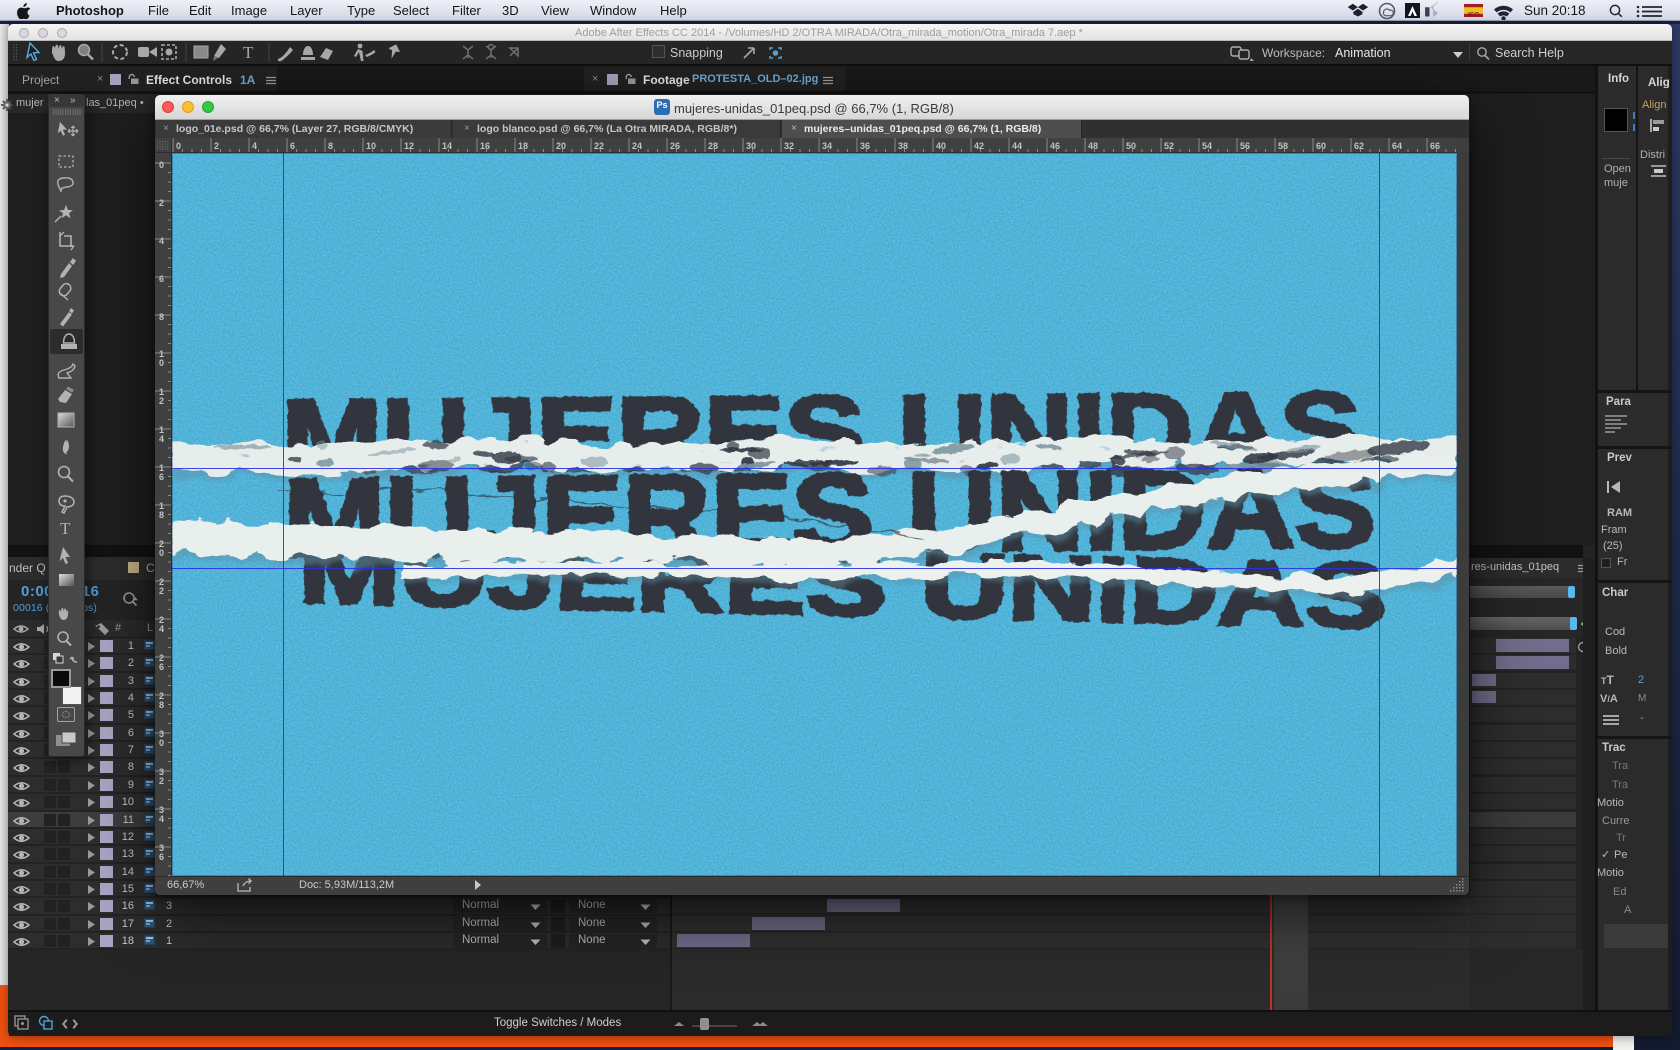 Image resolution: width=1680 pixels, height=1050 pixels. What do you see at coordinates (1245, 146) in the screenshot?
I see `svg-text: 56` at bounding box center [1245, 146].